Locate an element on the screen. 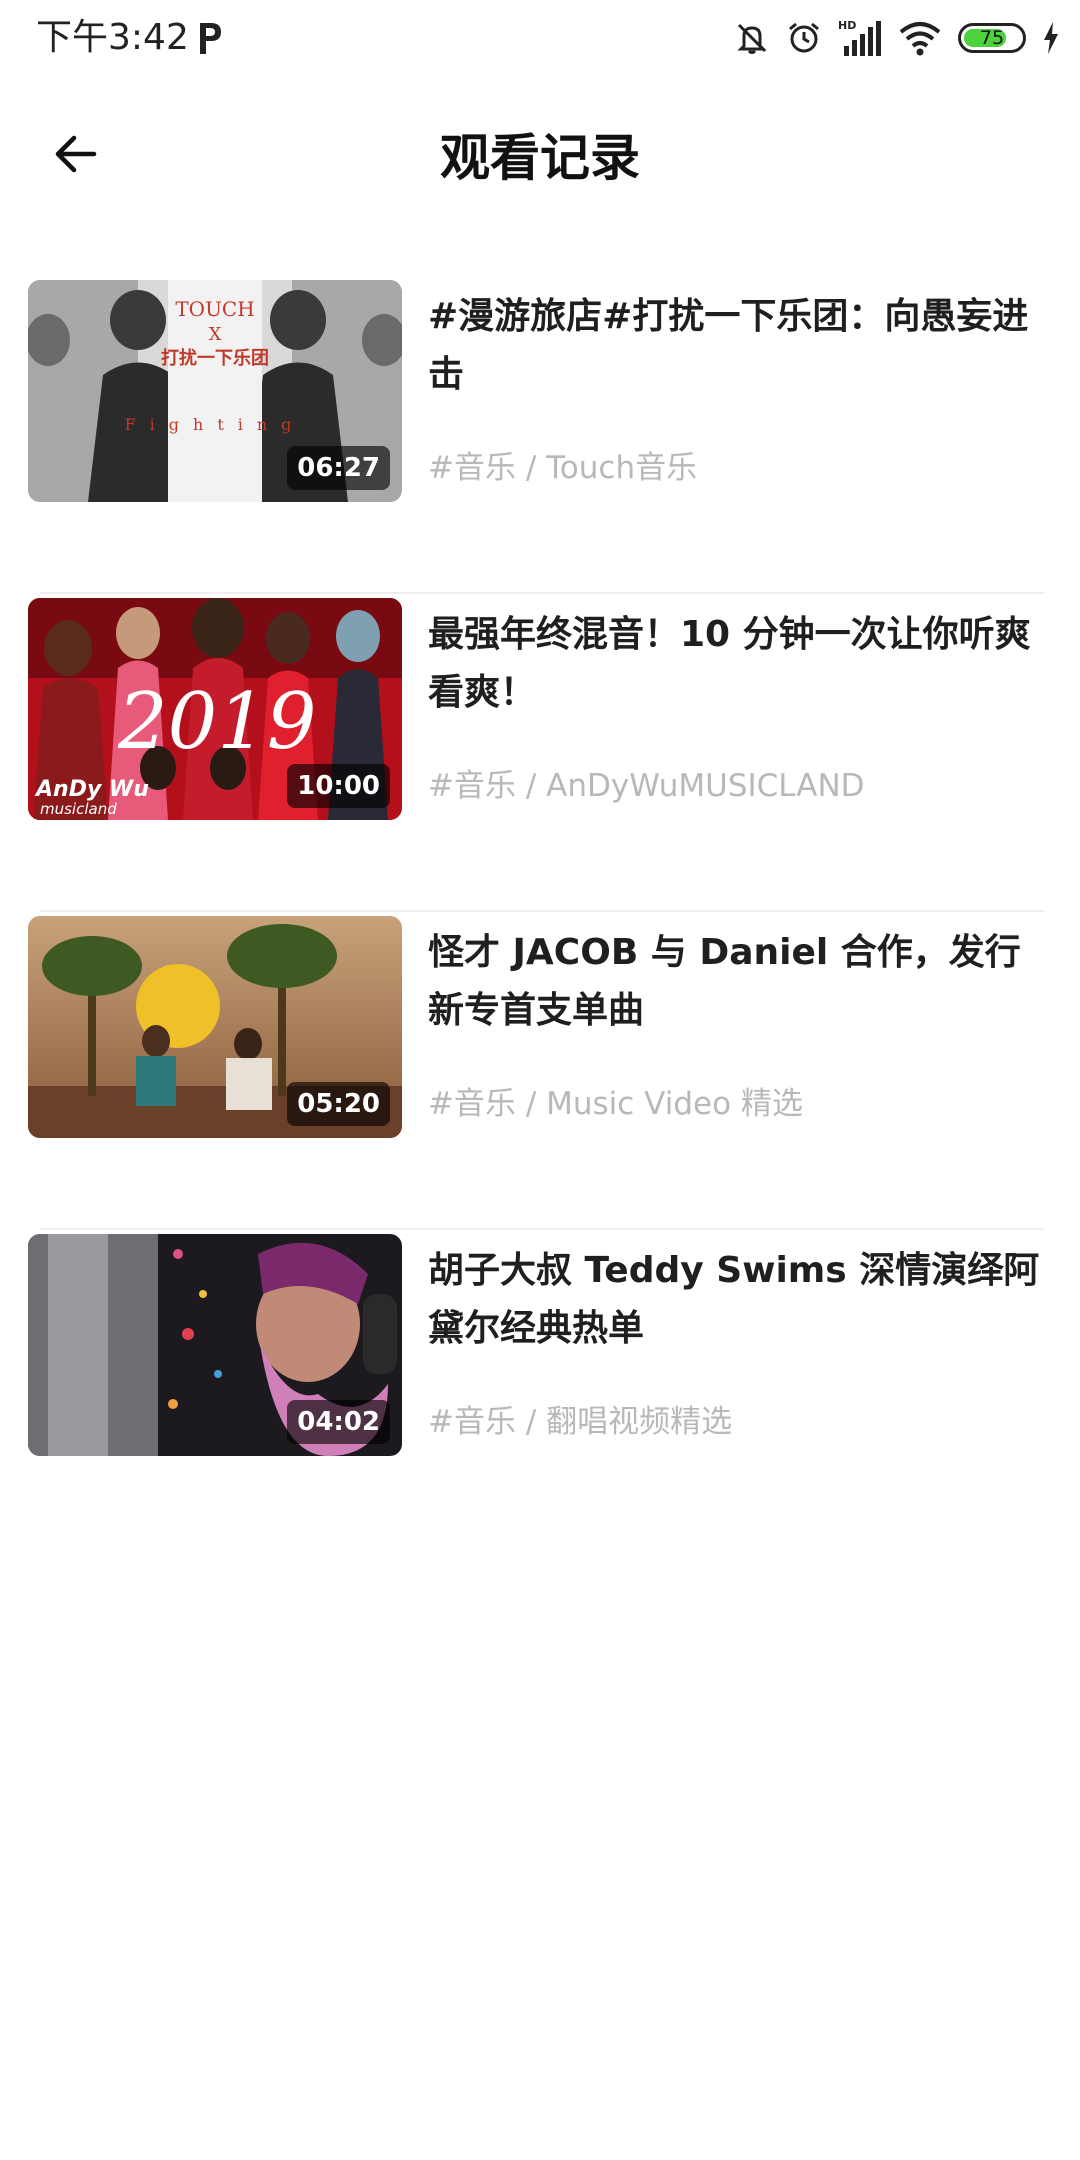  video-thumbnail: 04:02 is located at coordinates (215, 1345).